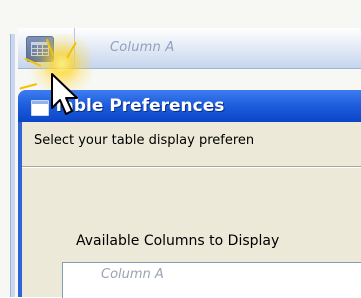 The height and width of the screenshot is (298, 361). Describe the element at coordinates (211, 280) in the screenshot. I see `available-columns-list: Column A` at that location.